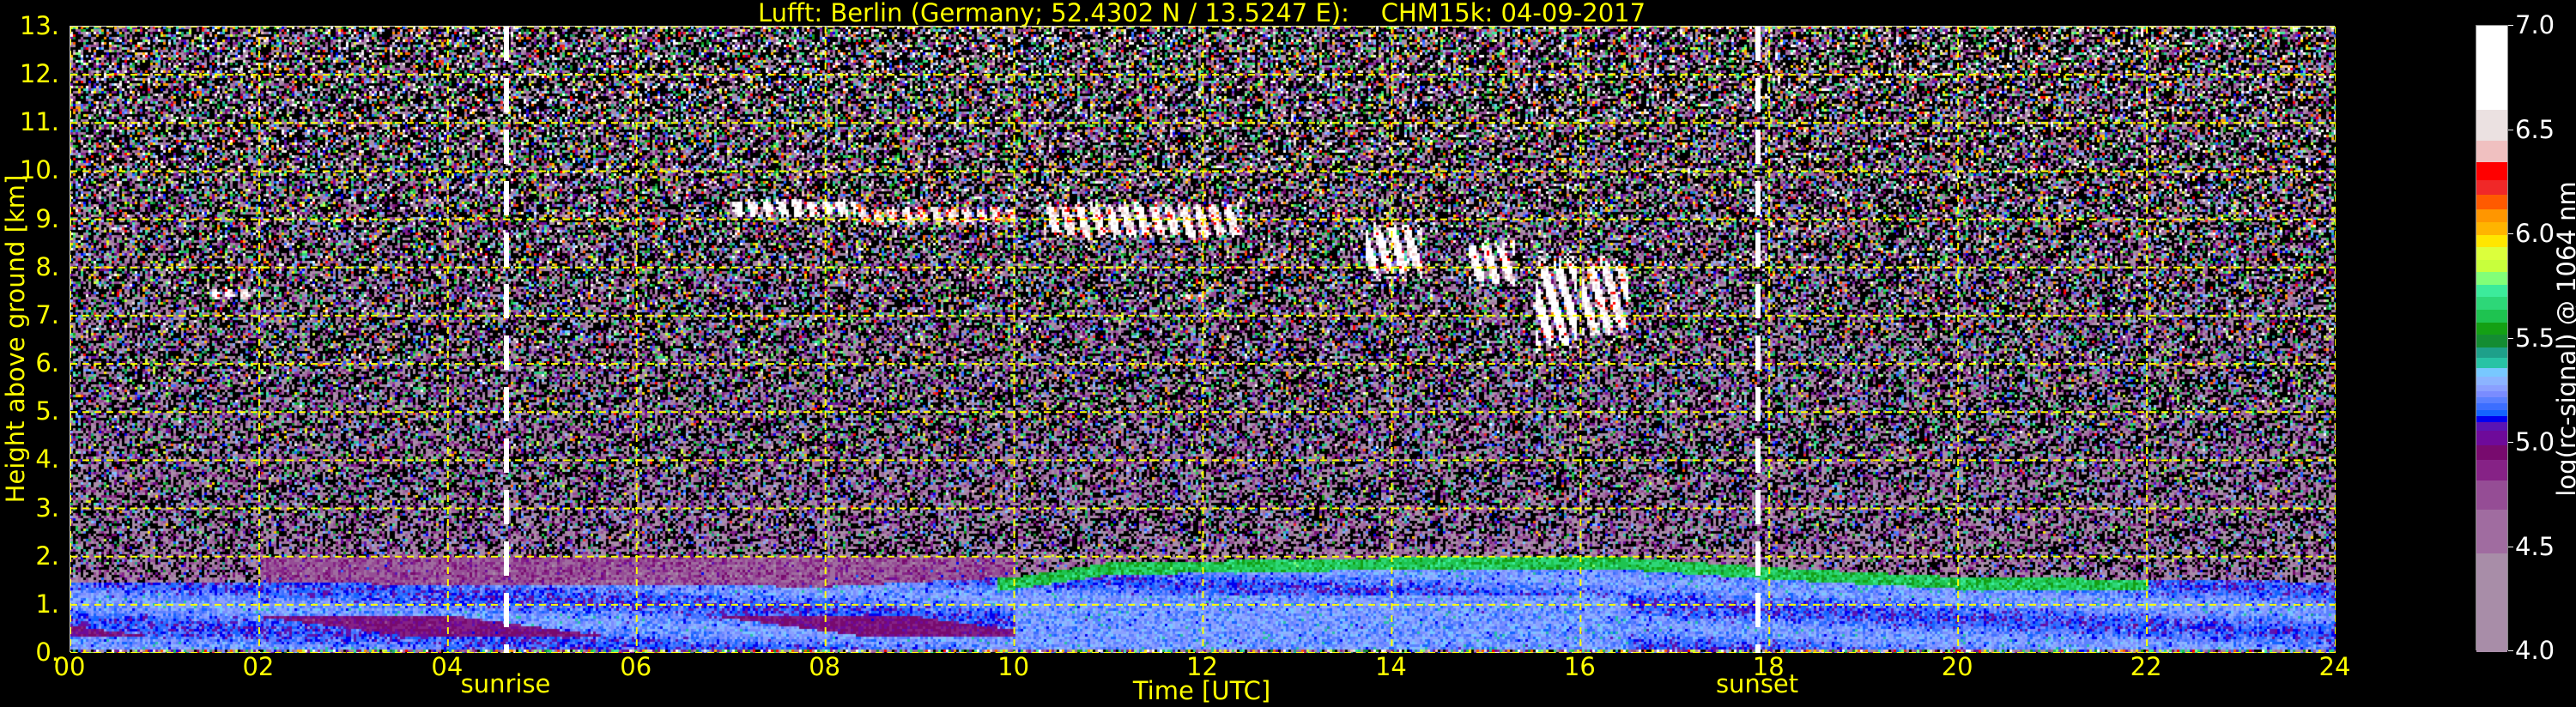 The image size is (2576, 707). Describe the element at coordinates (505, 683) in the screenshot. I see `sunrise-label: sunrise` at that location.